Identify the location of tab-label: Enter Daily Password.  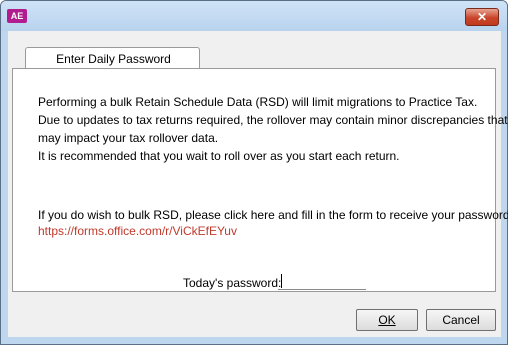
(113, 59).